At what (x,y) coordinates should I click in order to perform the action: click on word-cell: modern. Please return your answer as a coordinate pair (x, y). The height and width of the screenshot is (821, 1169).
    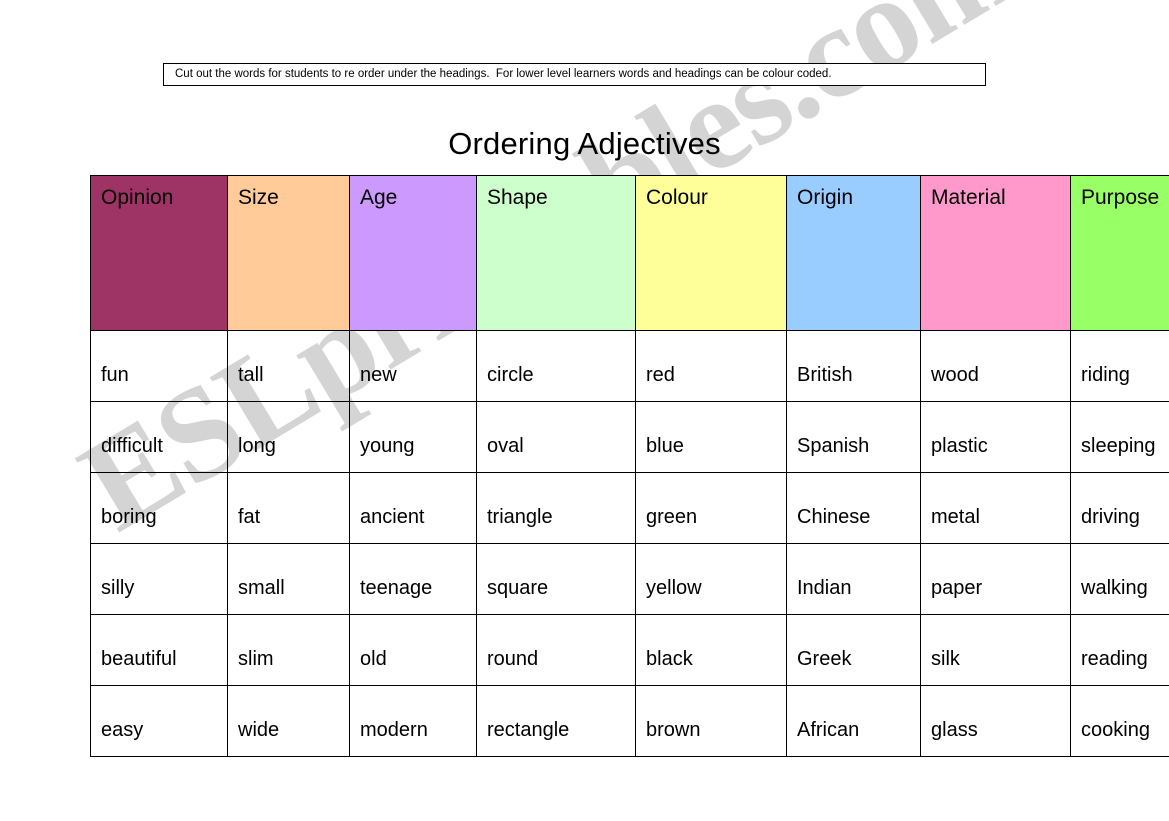
    Looking at the image, I should click on (413, 721).